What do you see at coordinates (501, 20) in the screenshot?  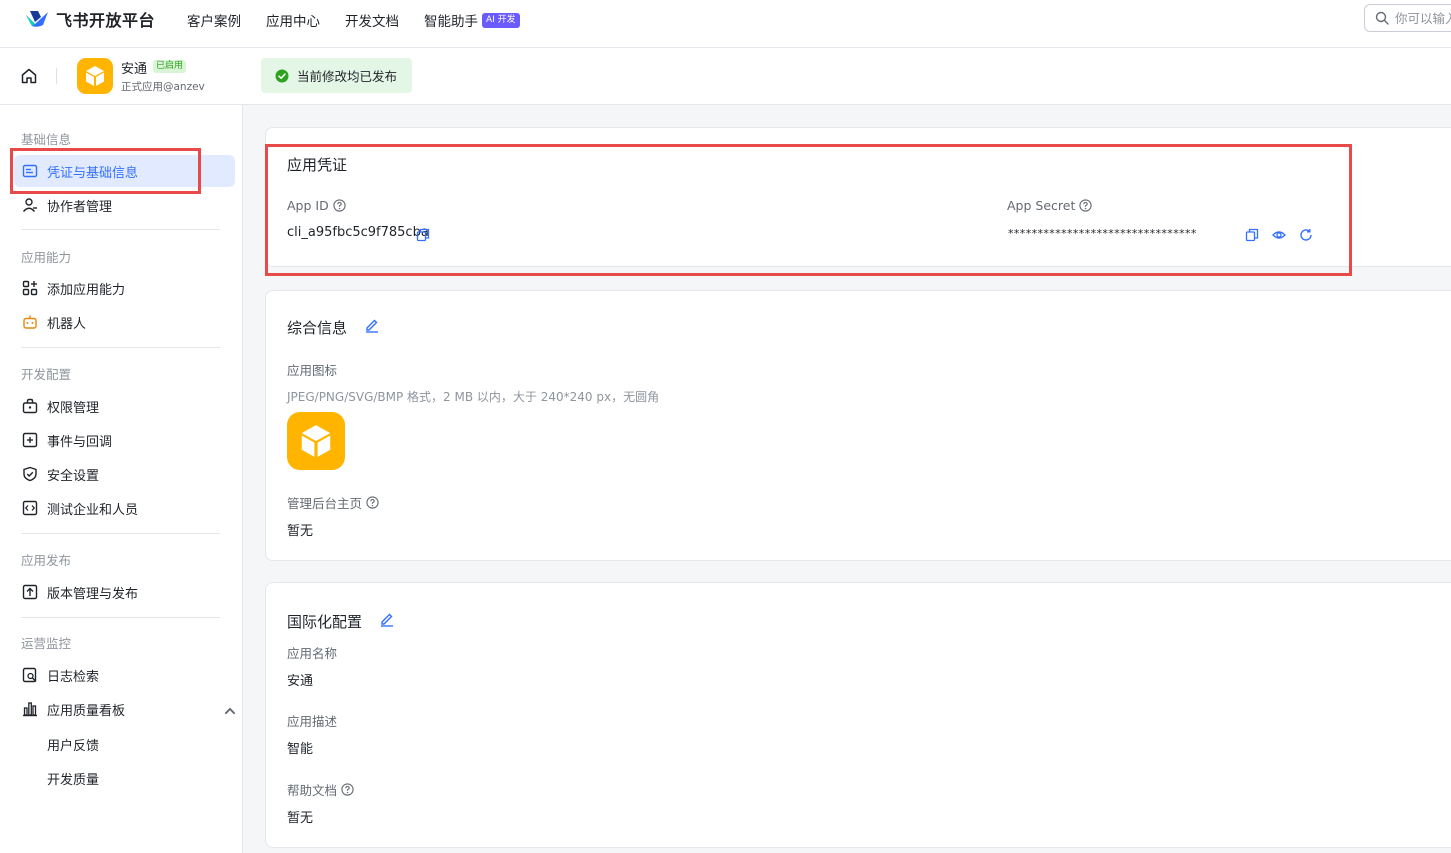 I see `ai-dev-badge: AI 开发` at bounding box center [501, 20].